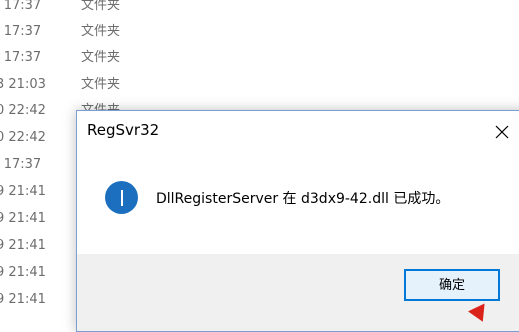  I want to click on list-item: 3 21:03 文件夹, so click(259, 85).